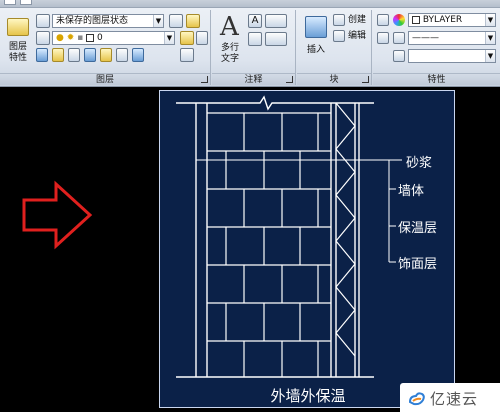 This screenshot has height=412, width=500. I want to click on watermark: 亿速云, so click(450, 397).